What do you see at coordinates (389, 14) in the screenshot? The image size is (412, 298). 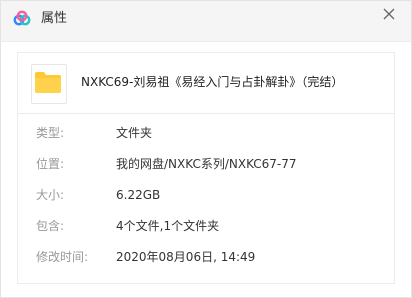 I see `close-icon` at bounding box center [389, 14].